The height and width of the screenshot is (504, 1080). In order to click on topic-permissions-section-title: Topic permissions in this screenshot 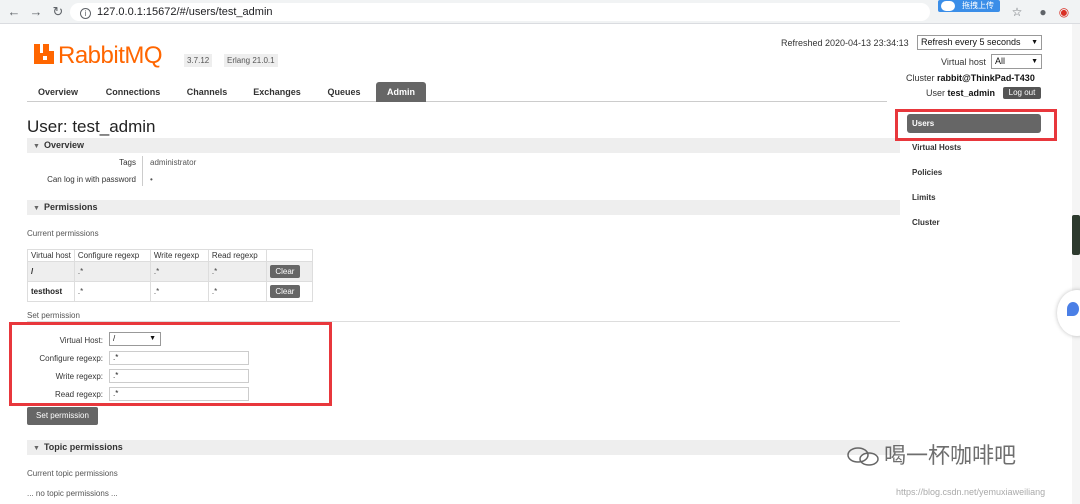, I will do `click(83, 447)`.